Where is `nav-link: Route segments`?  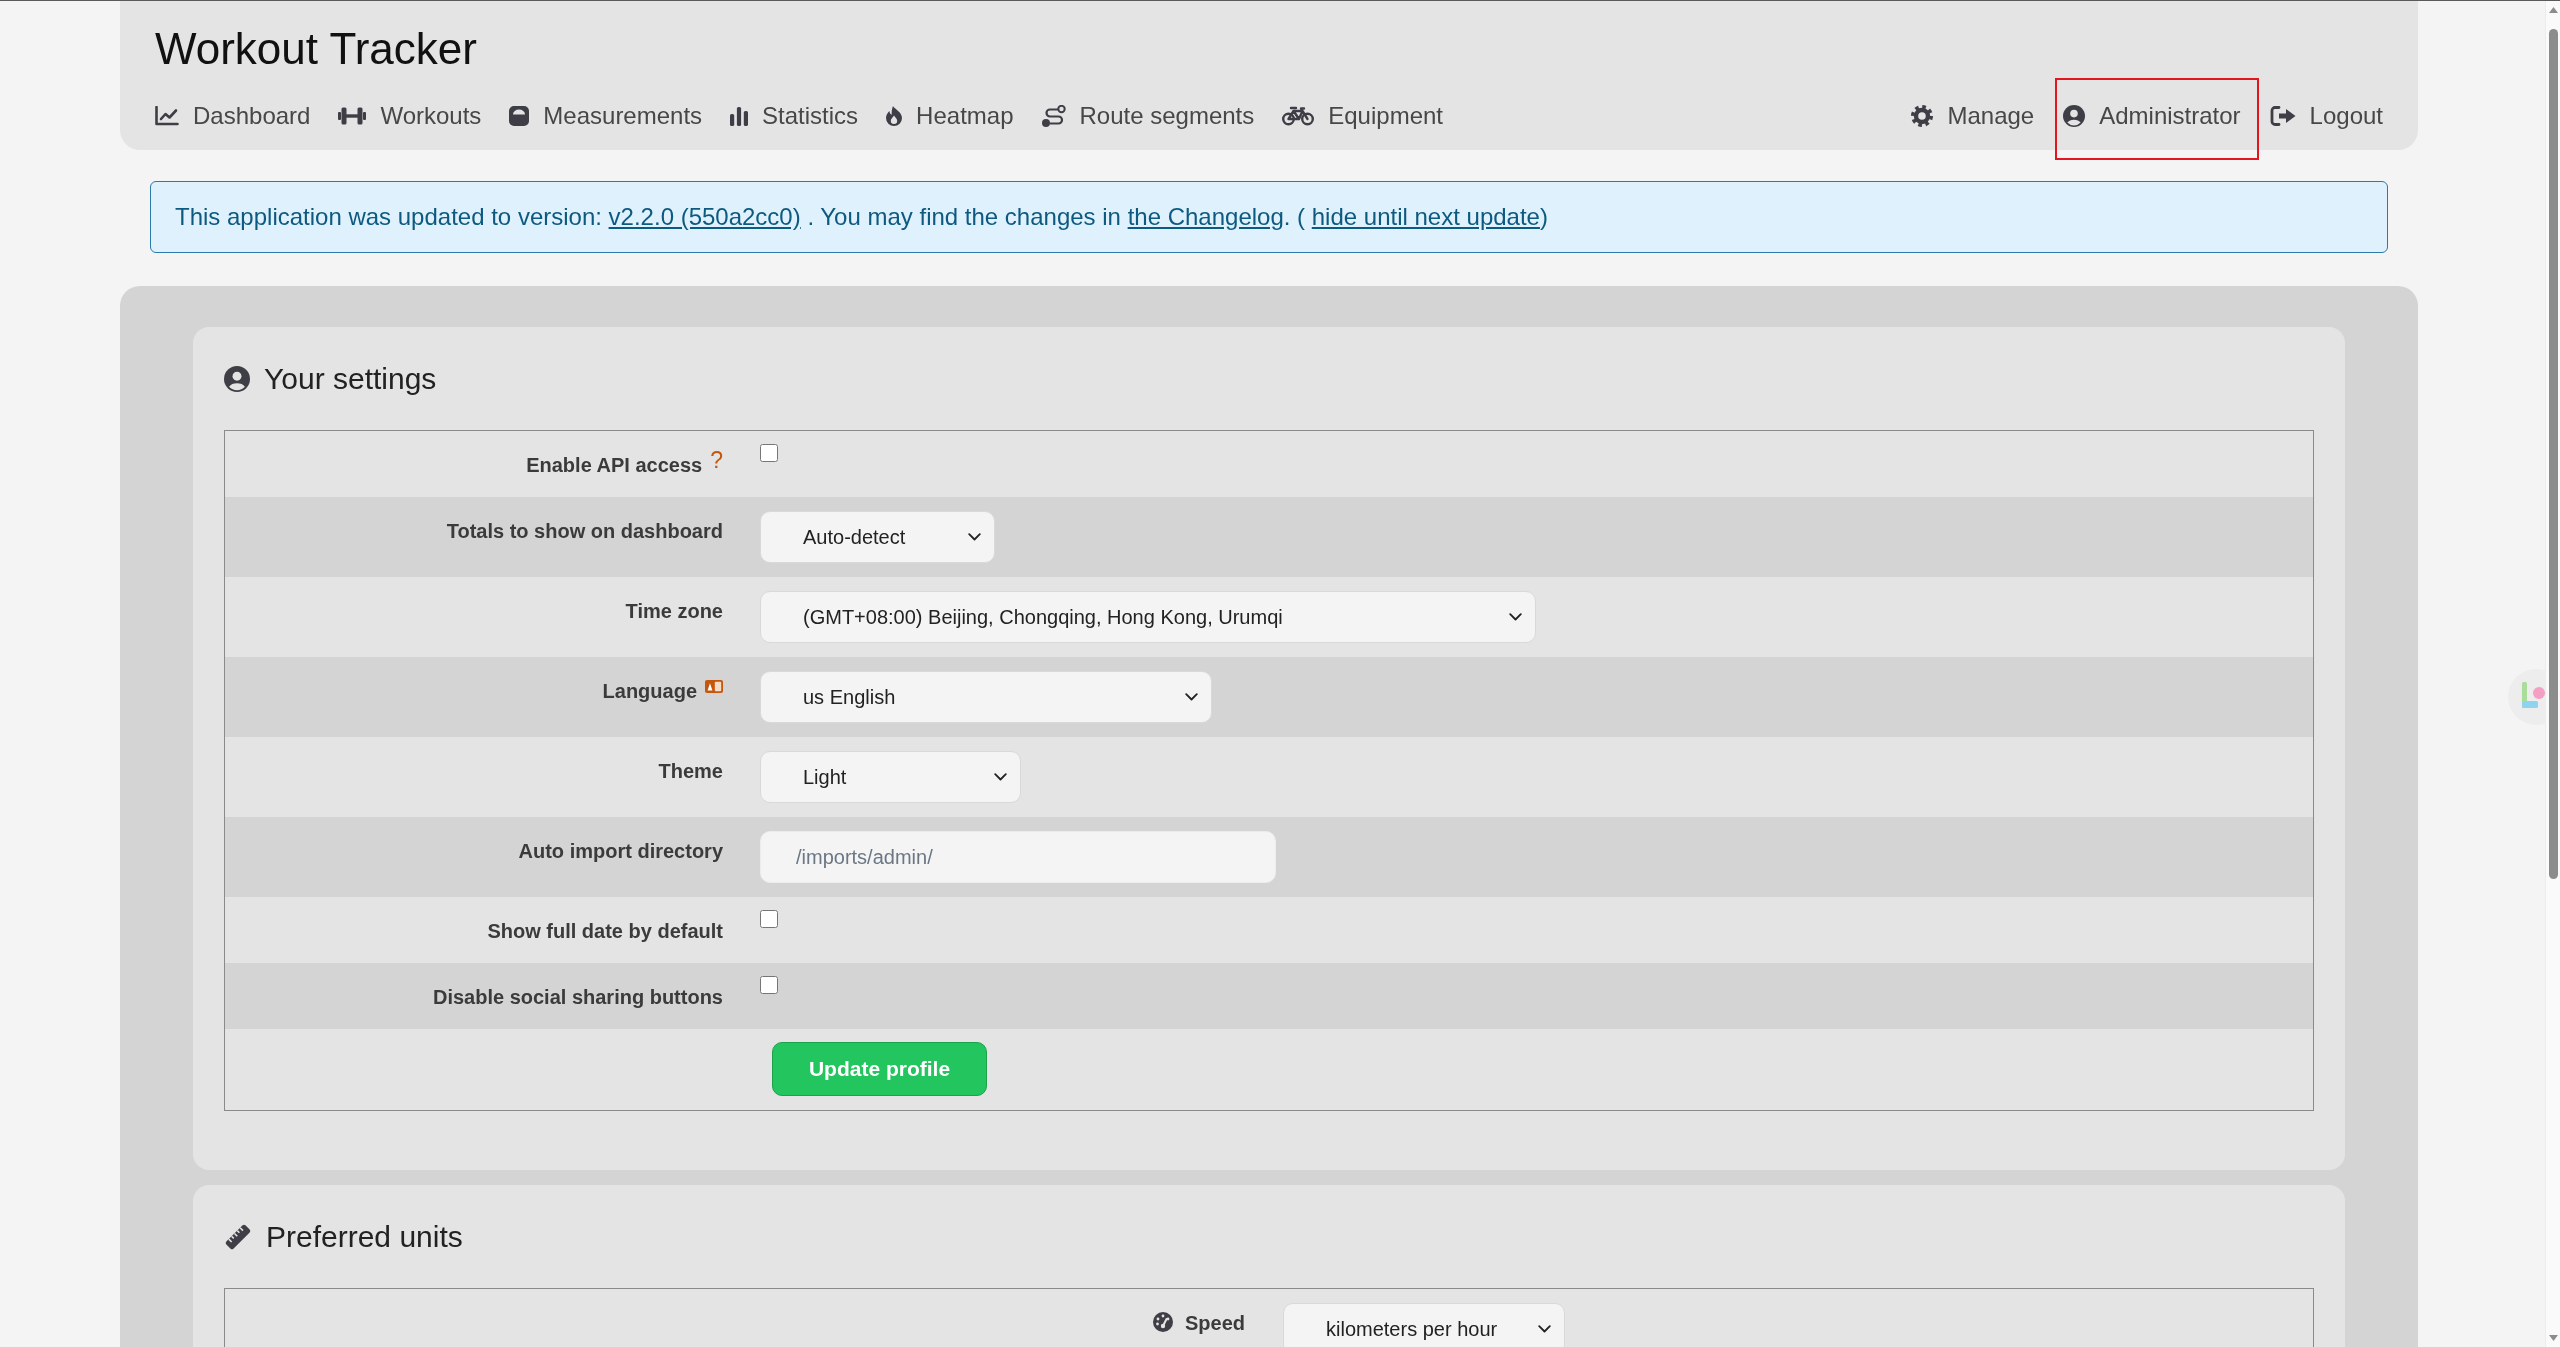 nav-link: Route segments is located at coordinates (1148, 116).